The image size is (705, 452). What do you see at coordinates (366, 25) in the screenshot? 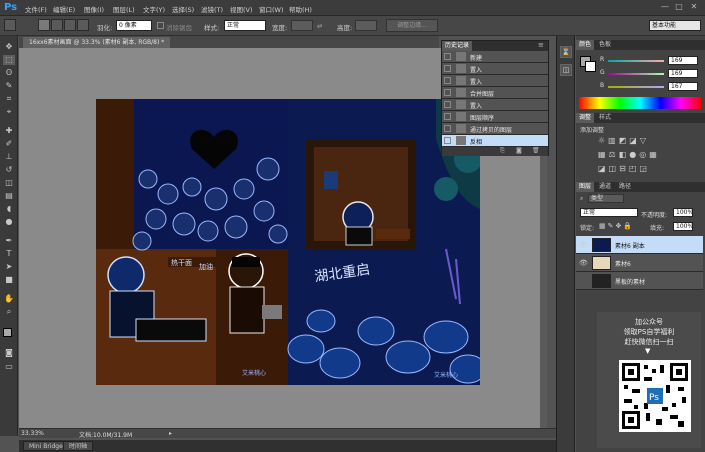
I see `height-input` at bounding box center [366, 25].